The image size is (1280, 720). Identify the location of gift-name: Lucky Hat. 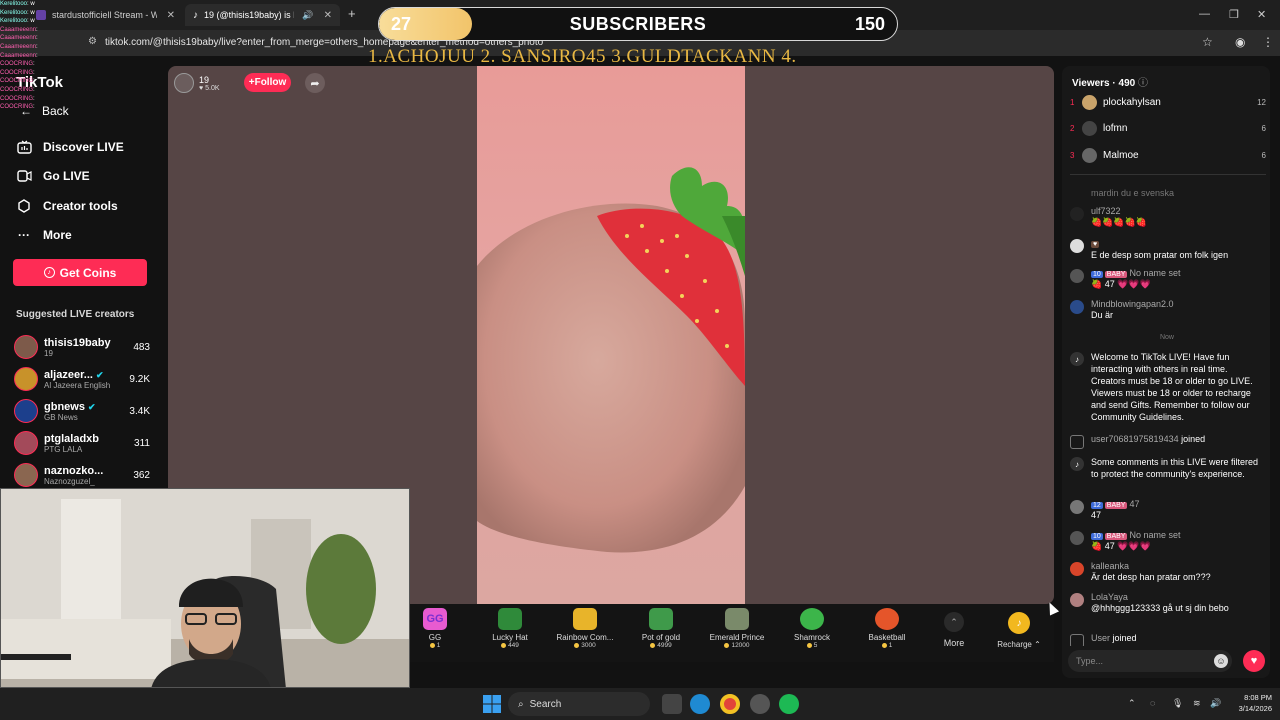
(510, 637).